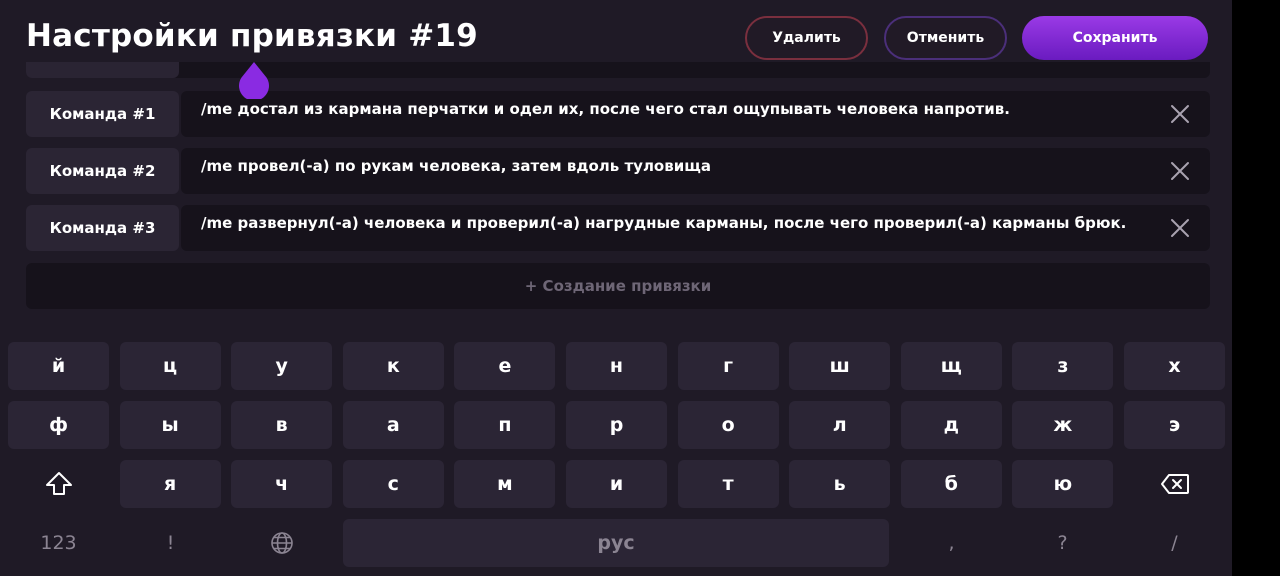 This screenshot has width=1280, height=576. Describe the element at coordinates (728, 425) in the screenshot. I see `key-о: о` at that location.